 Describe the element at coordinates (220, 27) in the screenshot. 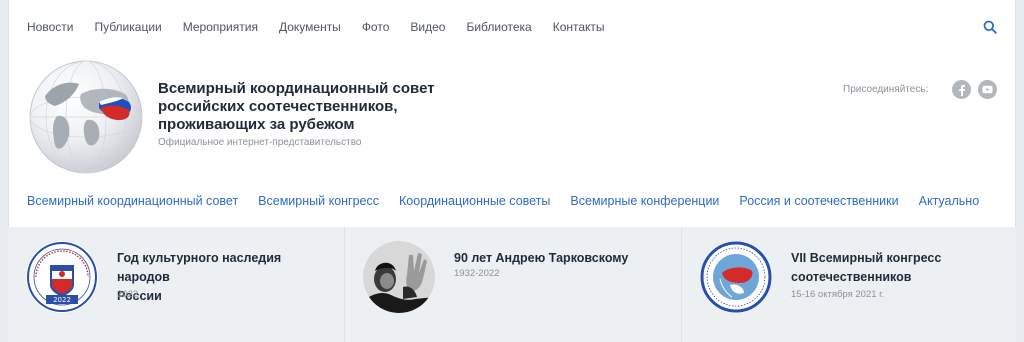

I see `topnav-events: Мероприятия` at that location.